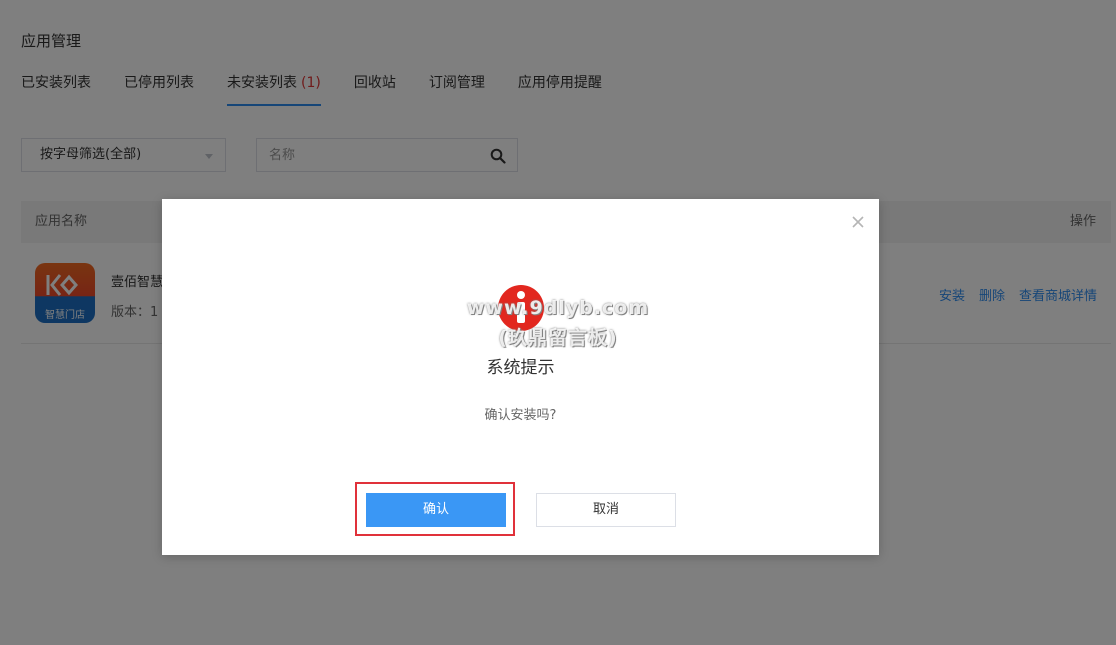  What do you see at coordinates (520, 415) in the screenshot?
I see `dialog-message: 确认安装吗?` at bounding box center [520, 415].